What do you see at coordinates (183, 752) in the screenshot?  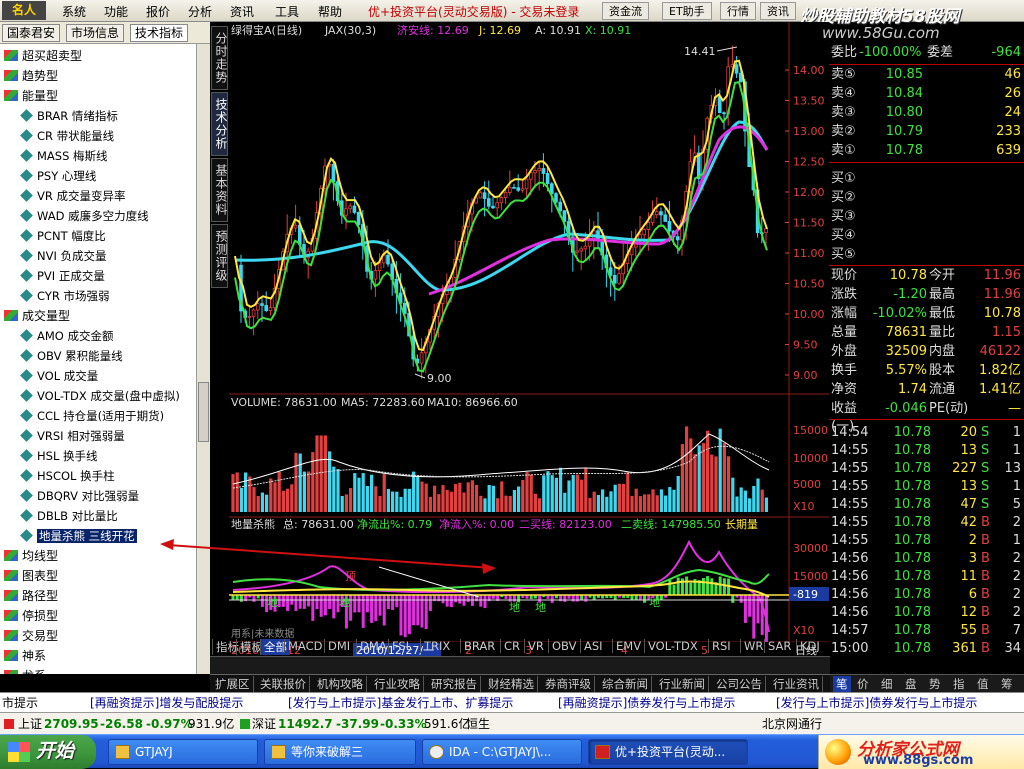 I see `task-gtjayj: GTJAYJ` at bounding box center [183, 752].